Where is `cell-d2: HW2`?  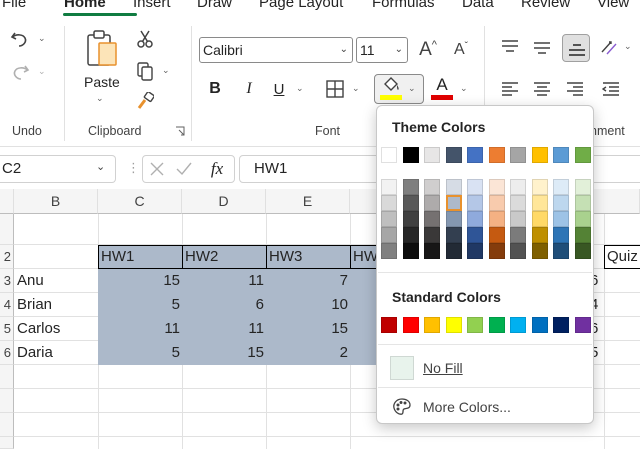
cell-d2: HW2 is located at coordinates (224, 257).